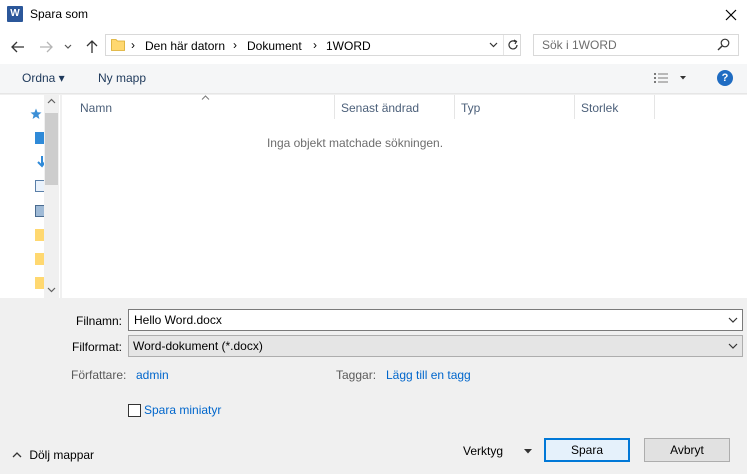  Describe the element at coordinates (380, 108) in the screenshot. I see `column-header-date-modified: Senast ändrad` at that location.